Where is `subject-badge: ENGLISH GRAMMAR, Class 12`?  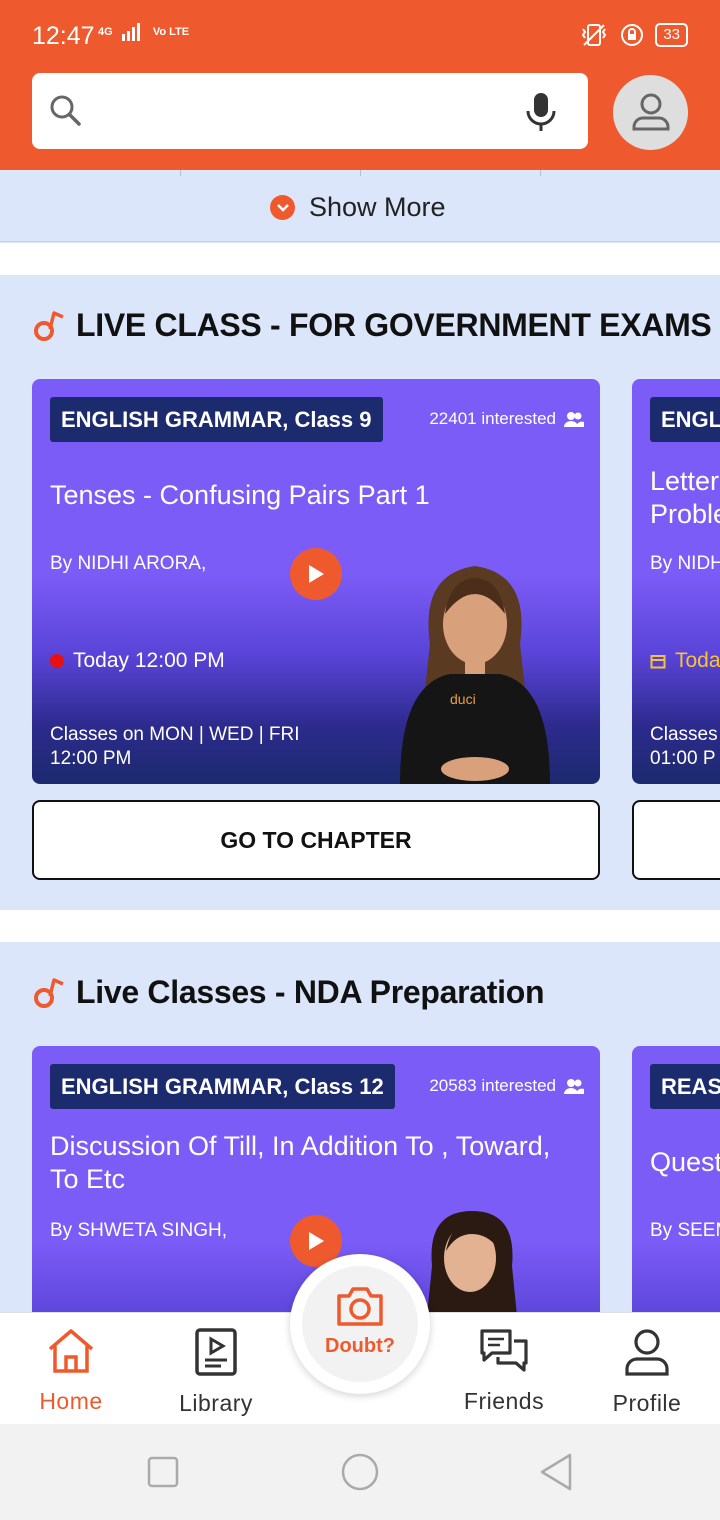
subject-badge: ENGLISH GRAMMAR, Class 12 is located at coordinates (222, 1086).